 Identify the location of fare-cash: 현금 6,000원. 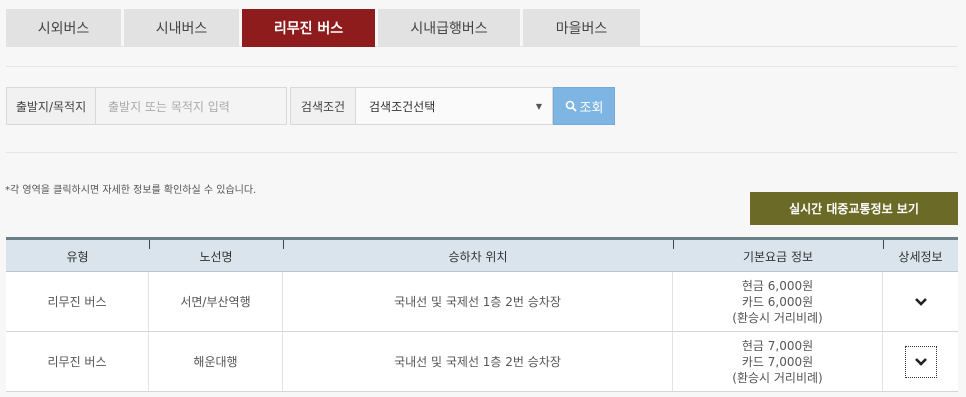
(777, 285).